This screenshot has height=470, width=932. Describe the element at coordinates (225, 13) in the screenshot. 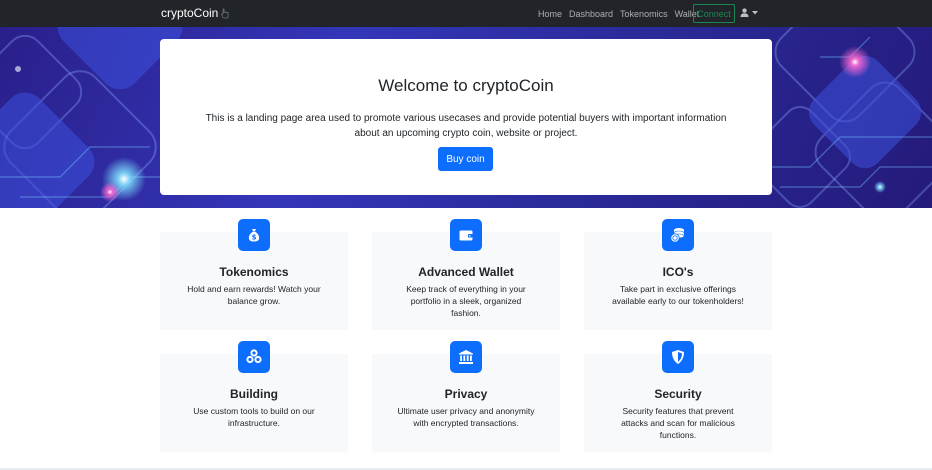

I see `hand-icon` at that location.